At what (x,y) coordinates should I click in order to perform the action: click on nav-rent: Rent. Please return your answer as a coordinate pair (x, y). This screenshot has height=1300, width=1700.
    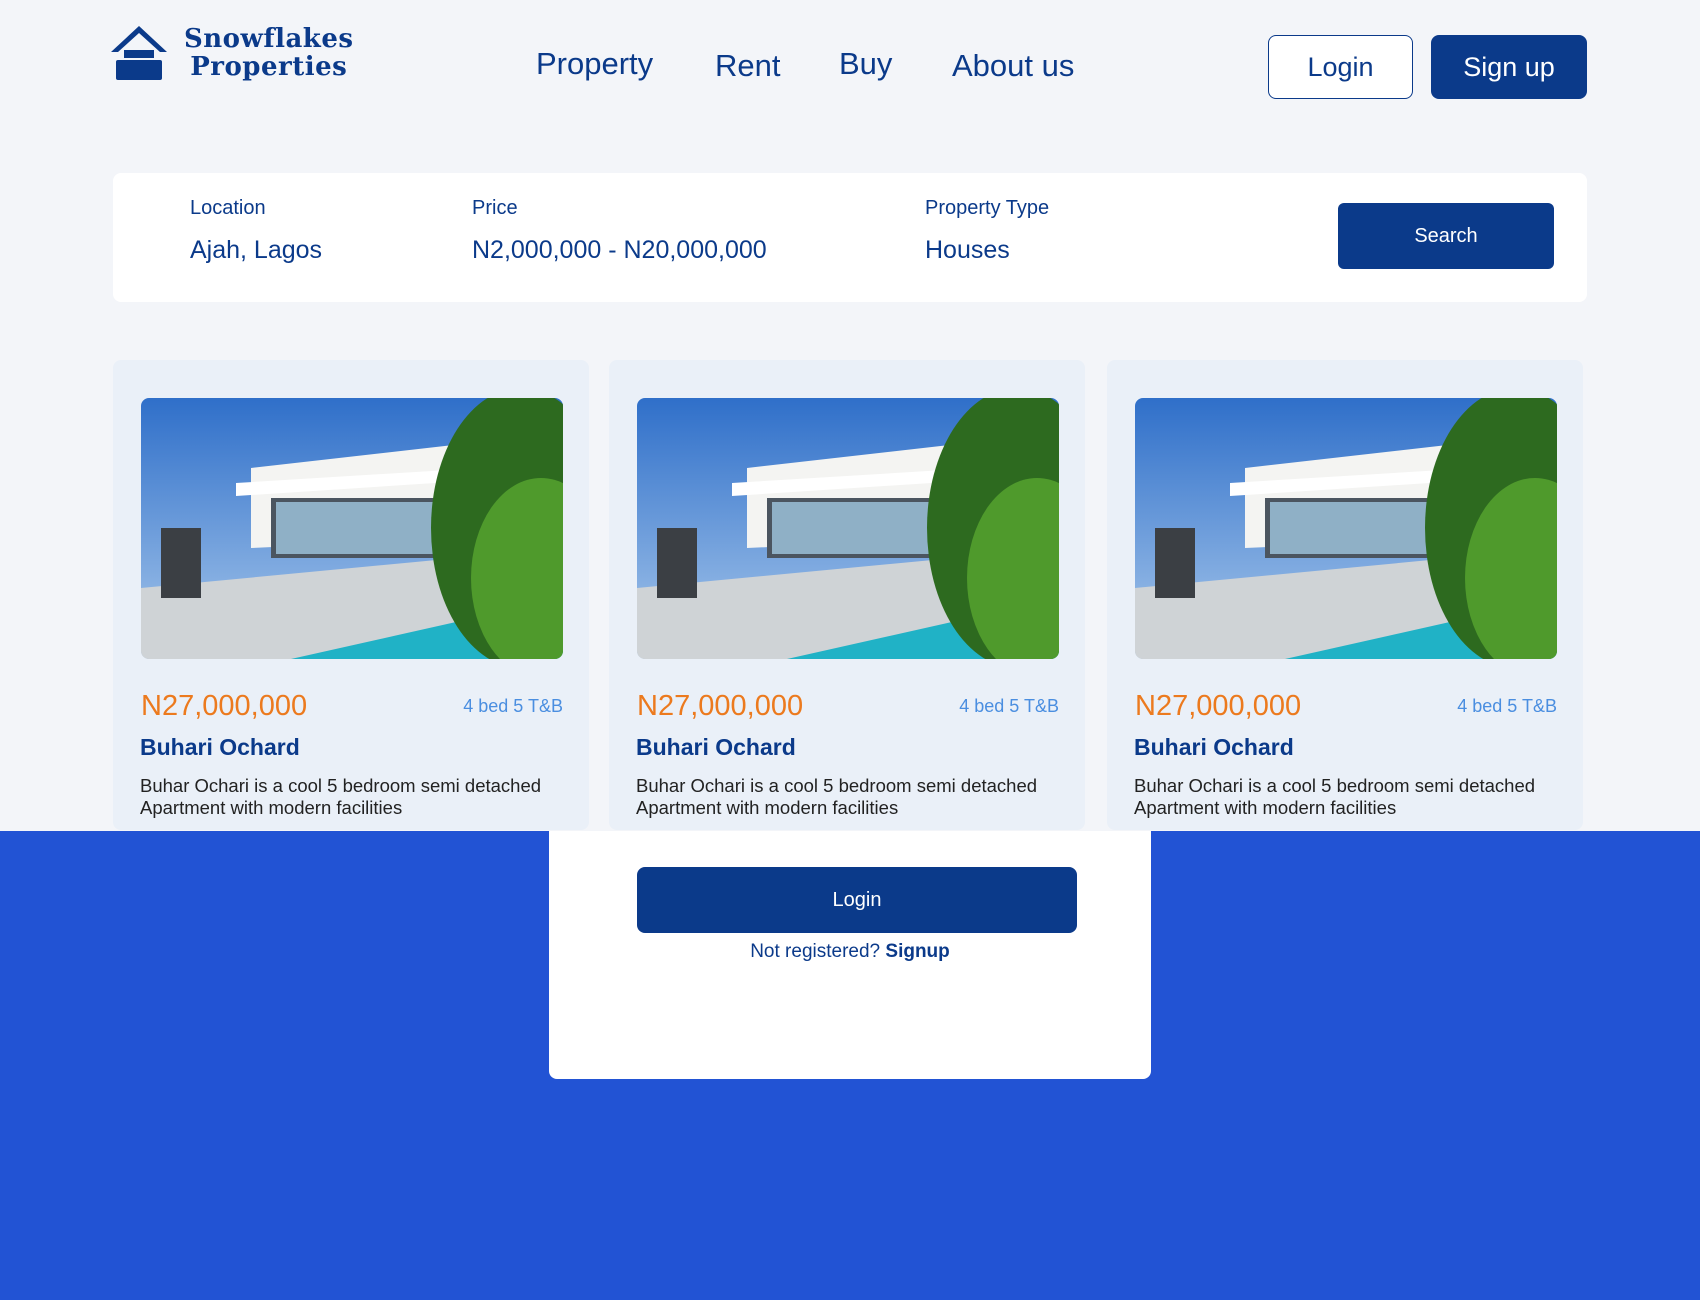
    Looking at the image, I should click on (747, 66).